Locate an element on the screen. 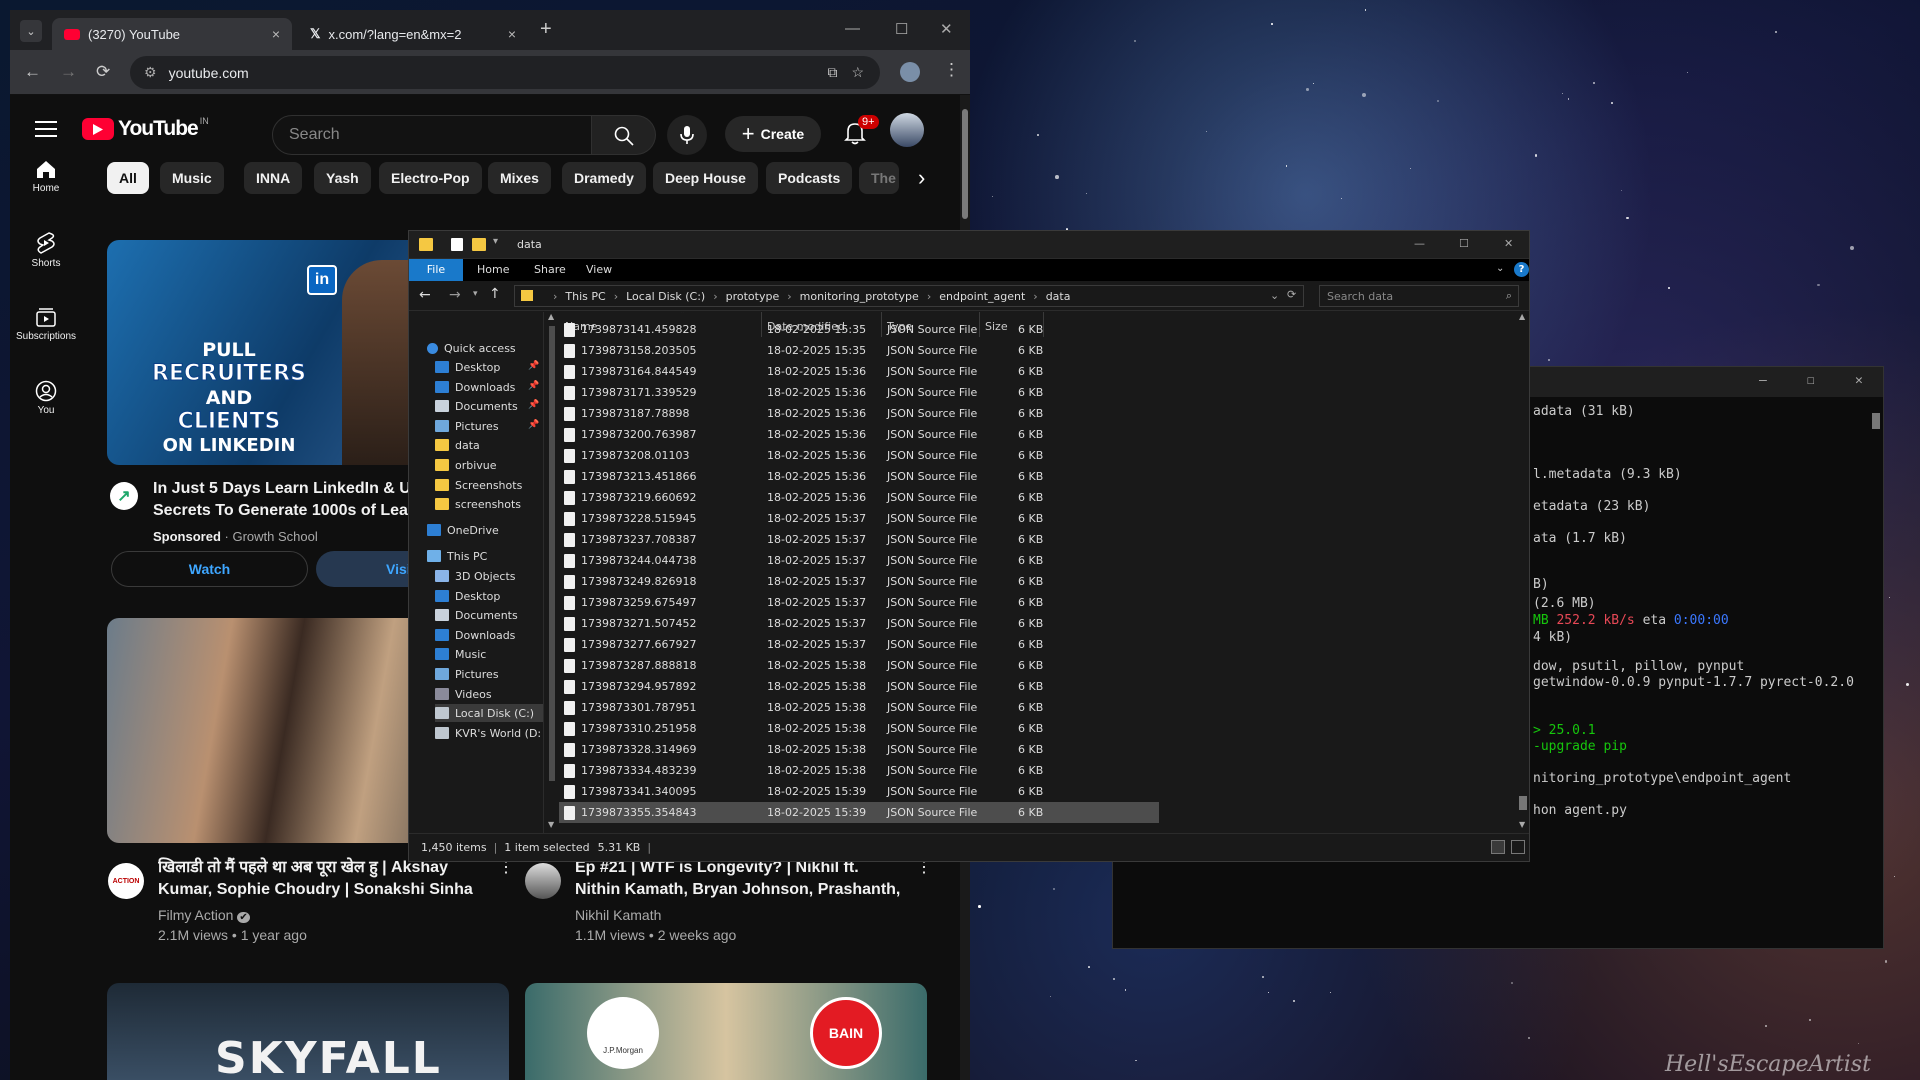 This screenshot has width=1920, height=1080. nav-item-3d-objects: 3D Objects is located at coordinates (475, 576).